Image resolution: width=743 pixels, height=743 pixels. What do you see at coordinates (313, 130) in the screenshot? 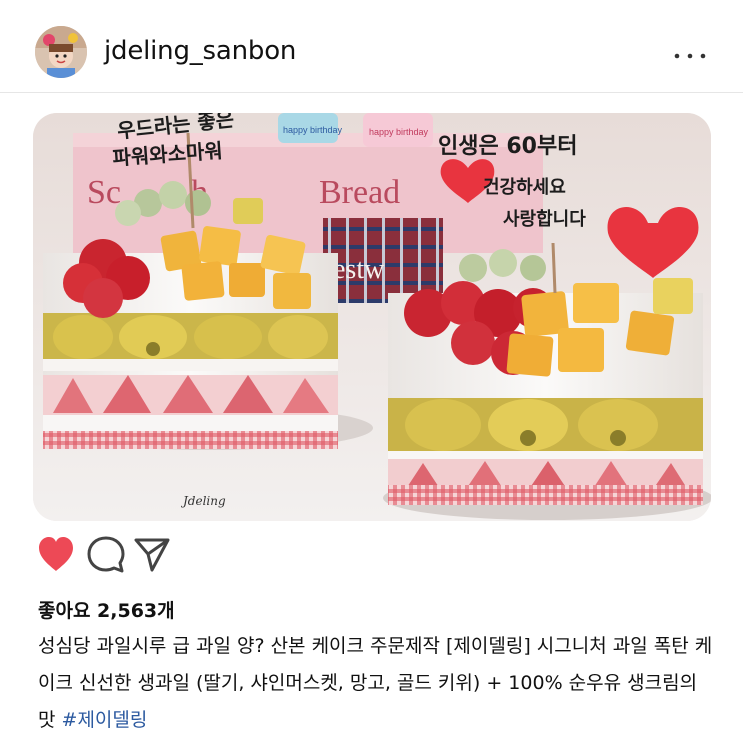
I see `sign-left: happy birthday` at bounding box center [313, 130].